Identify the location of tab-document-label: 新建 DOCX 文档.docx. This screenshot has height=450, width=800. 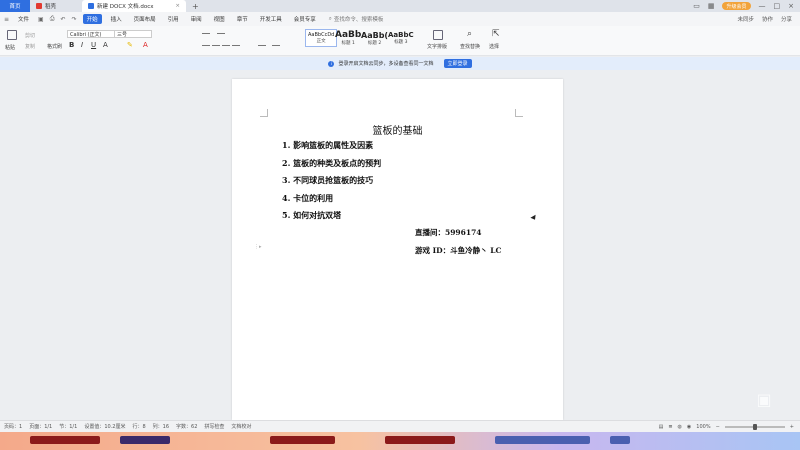
(125, 7).